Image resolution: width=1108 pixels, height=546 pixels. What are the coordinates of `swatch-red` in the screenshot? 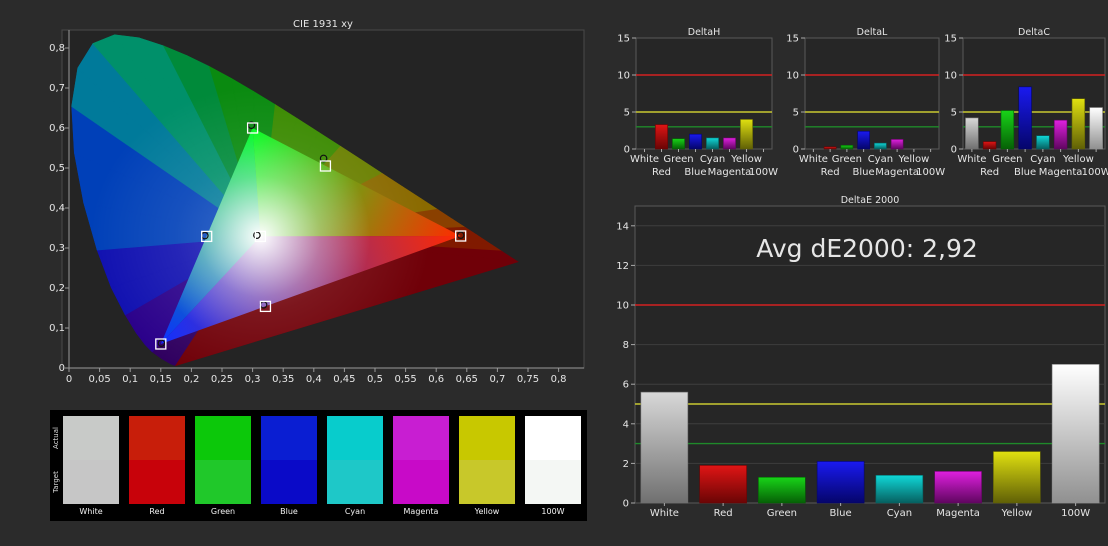 It's located at (157, 460).